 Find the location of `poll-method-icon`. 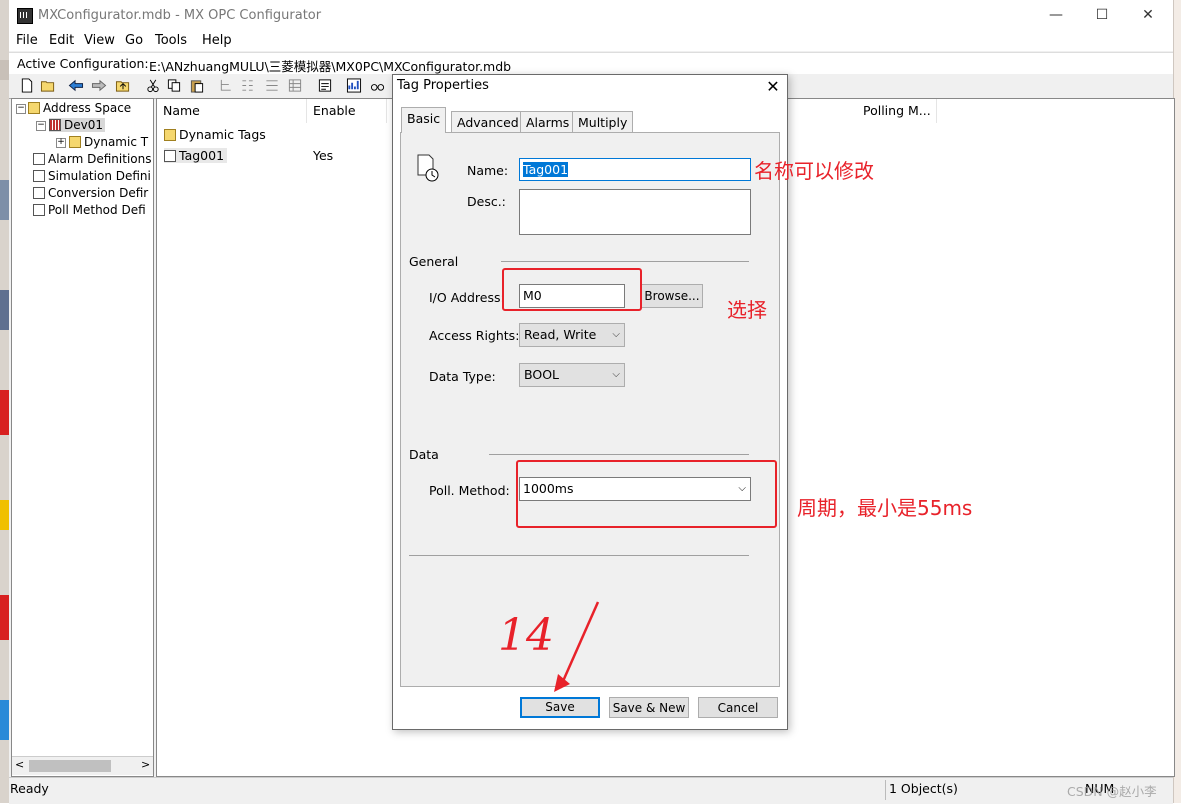

poll-method-icon is located at coordinates (39, 210).